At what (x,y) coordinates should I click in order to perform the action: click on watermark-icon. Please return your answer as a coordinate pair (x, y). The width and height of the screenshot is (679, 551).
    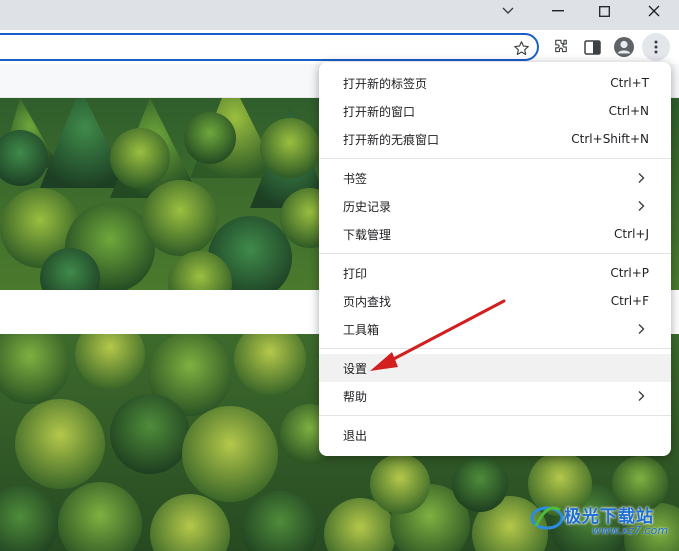
    Looking at the image, I should click on (547, 518).